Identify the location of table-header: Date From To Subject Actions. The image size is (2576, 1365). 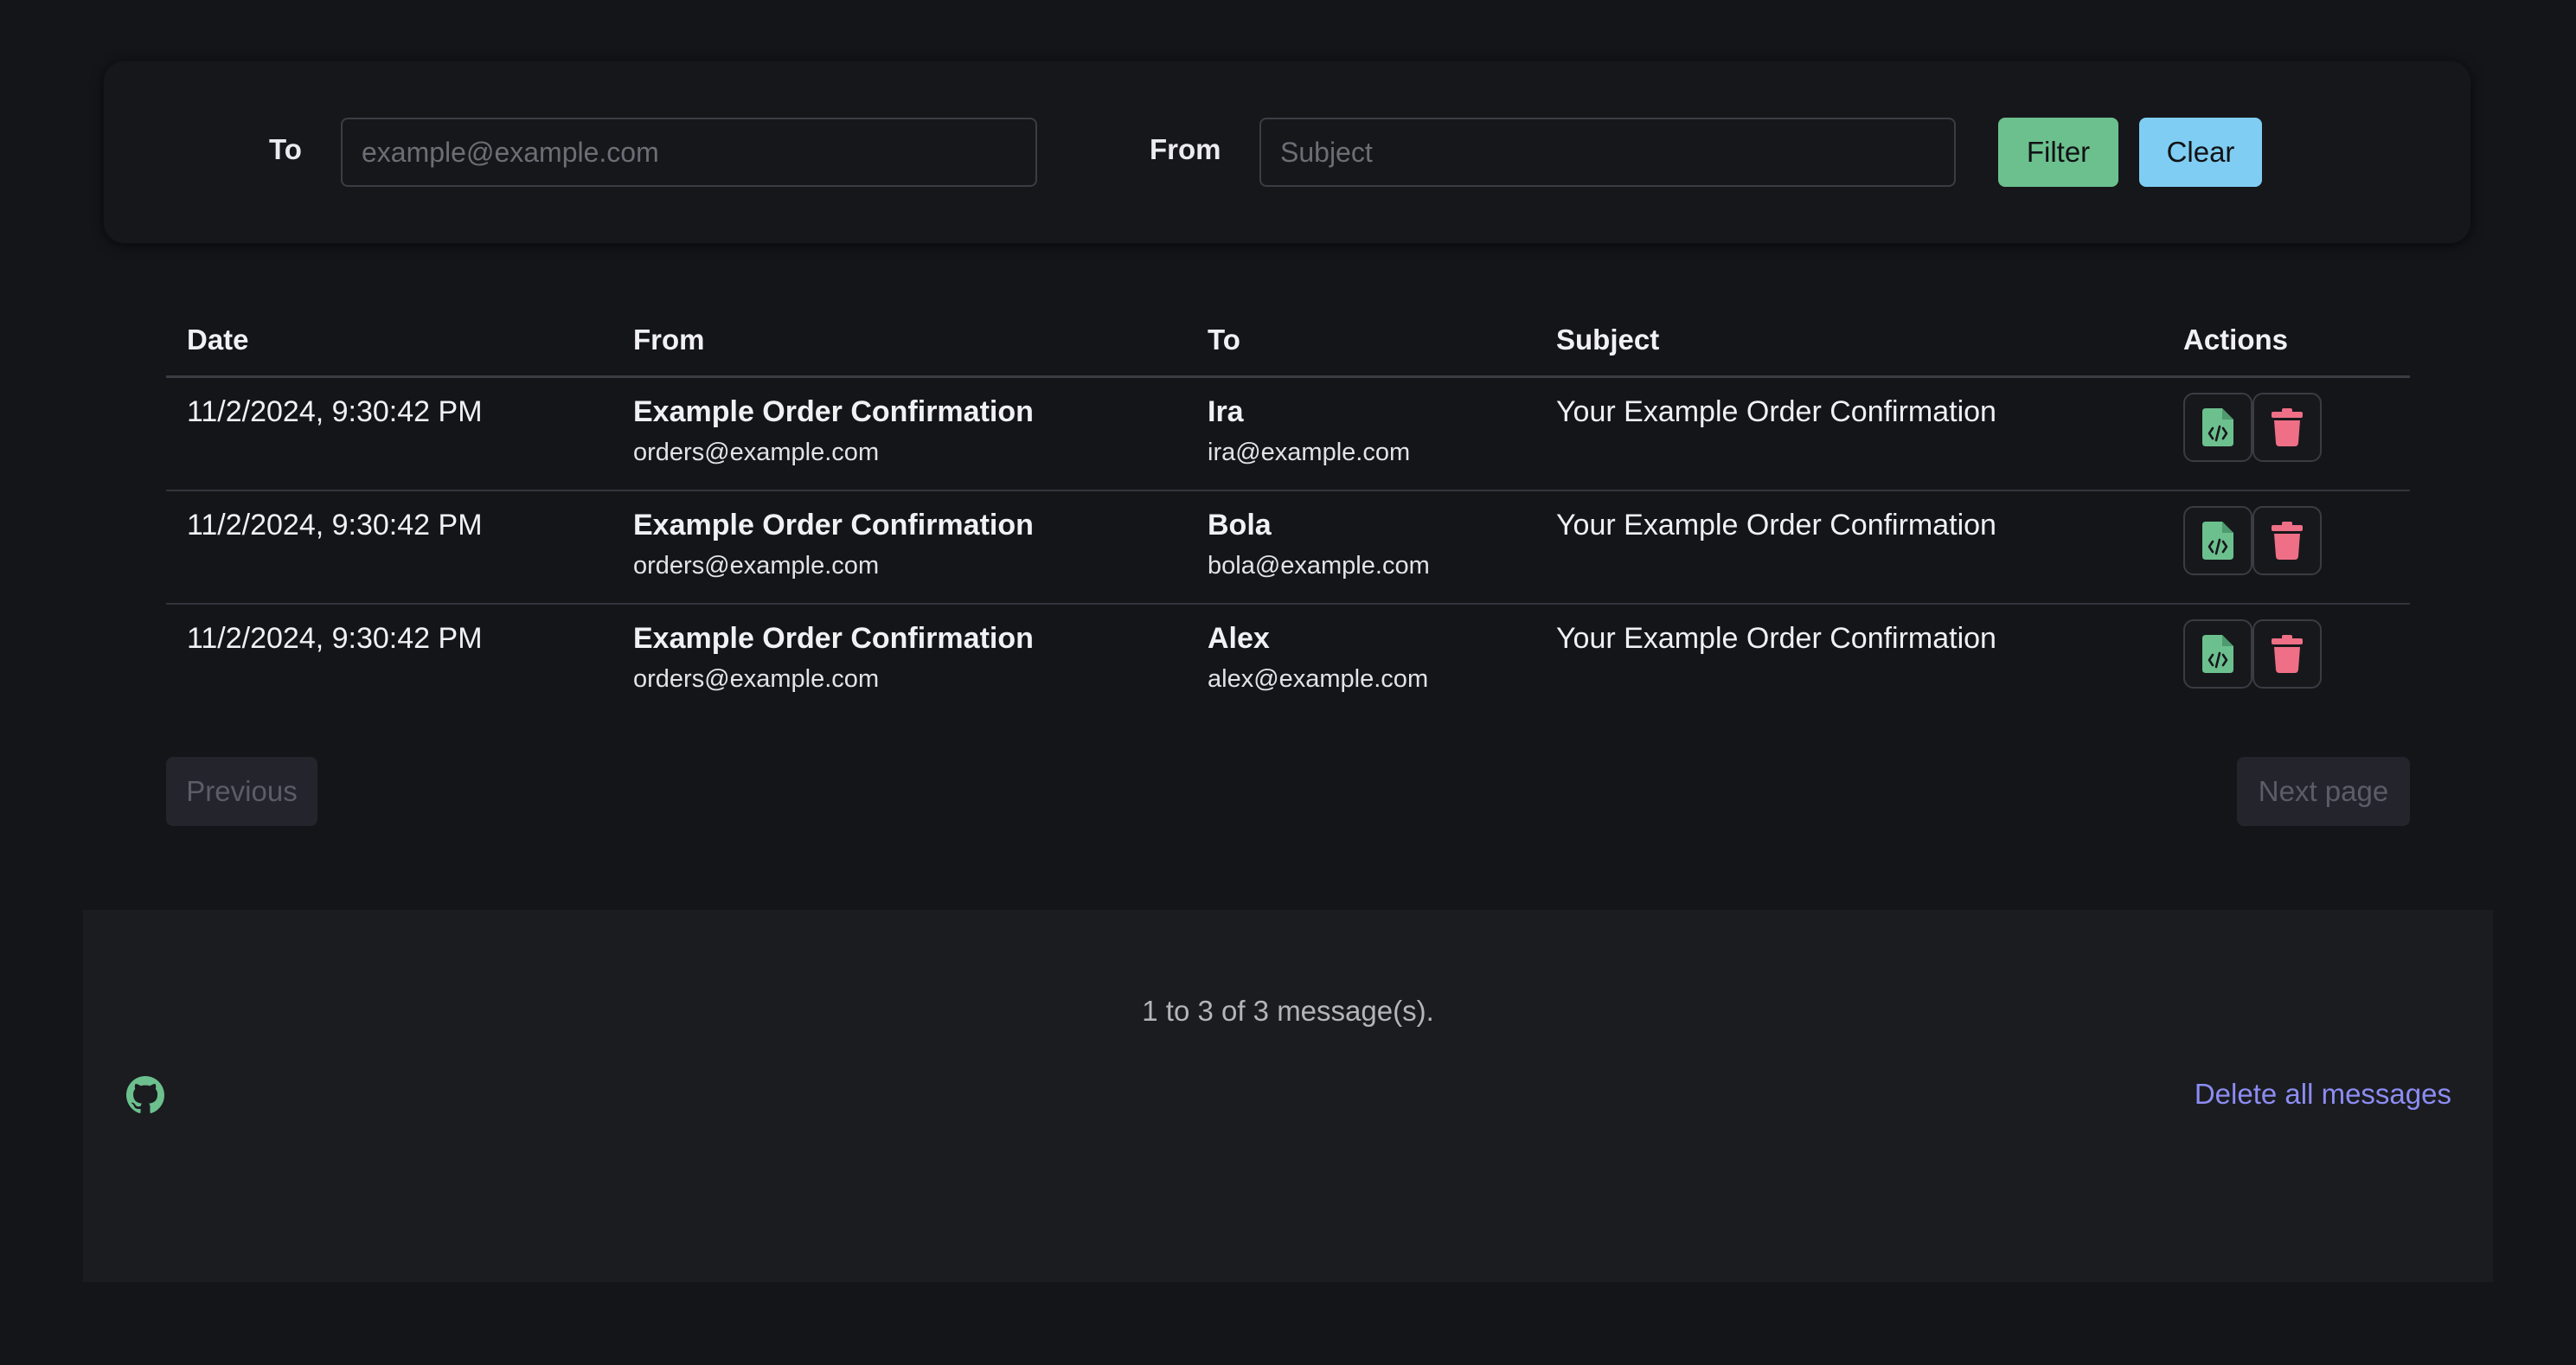
(1288, 344).